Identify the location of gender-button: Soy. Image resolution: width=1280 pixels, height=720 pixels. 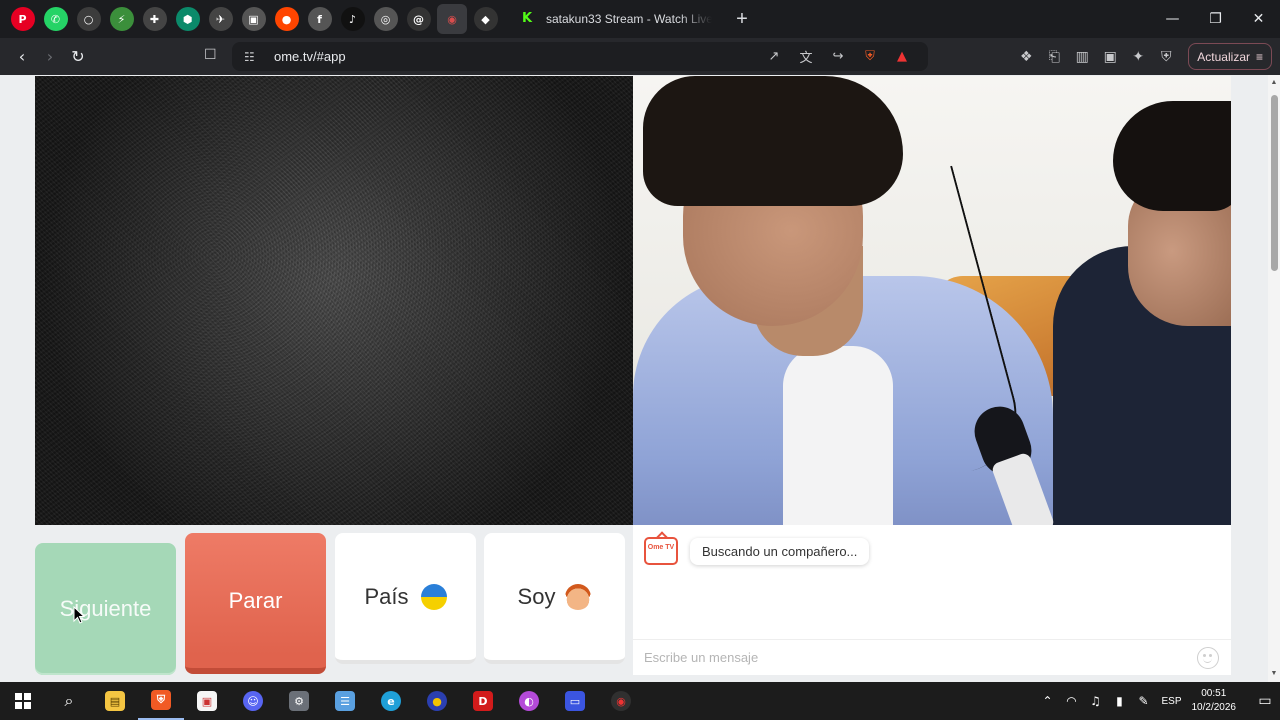
(554, 598).